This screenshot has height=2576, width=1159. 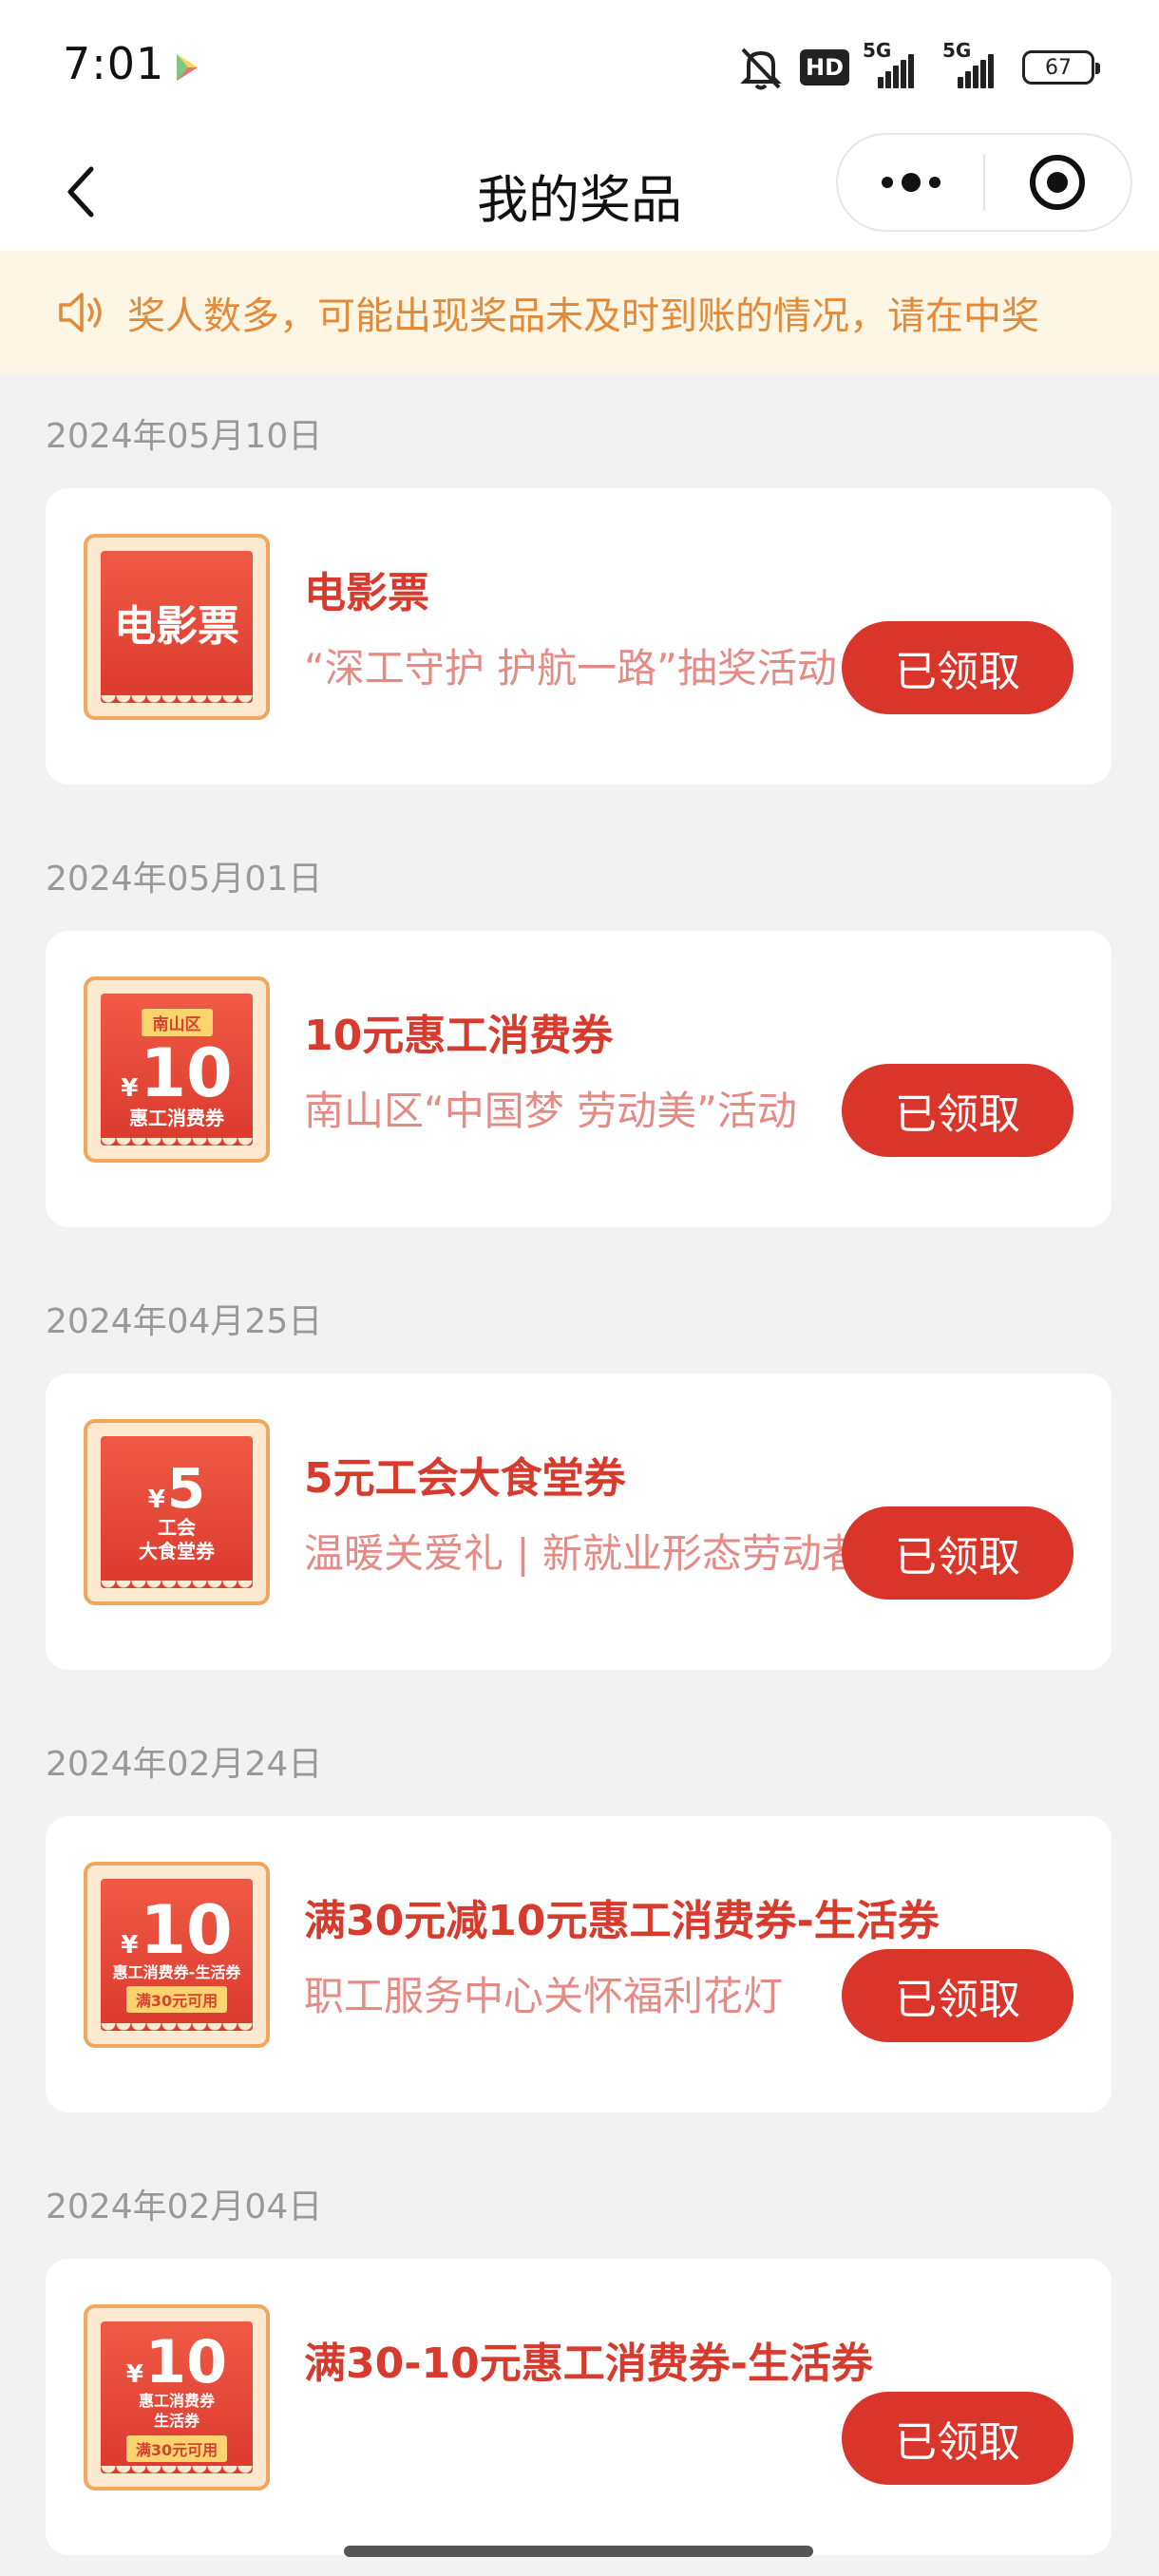 I want to click on prize-thumbnail: 南山区 ¥10 惠工消费券, so click(x=177, y=1069).